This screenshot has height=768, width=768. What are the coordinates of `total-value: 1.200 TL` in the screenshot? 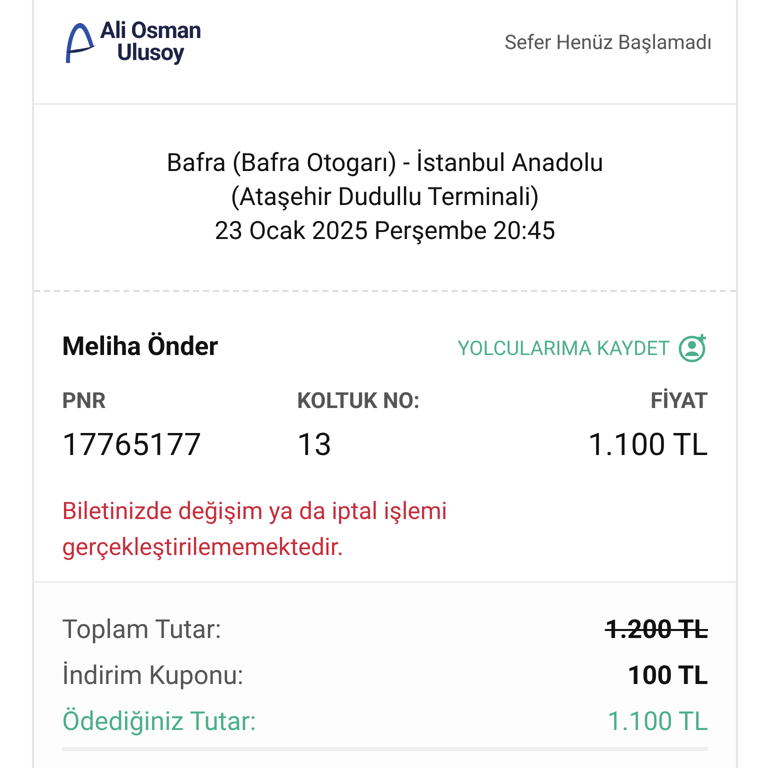 It's located at (656, 630).